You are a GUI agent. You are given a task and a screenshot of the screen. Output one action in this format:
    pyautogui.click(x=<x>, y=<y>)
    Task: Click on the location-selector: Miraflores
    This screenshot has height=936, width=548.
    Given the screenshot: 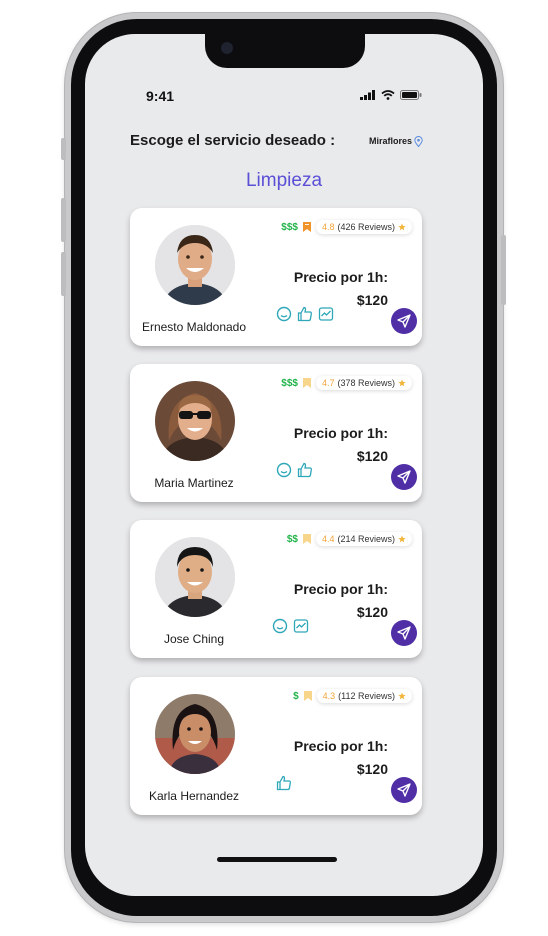 What is the action you would take?
    pyautogui.click(x=396, y=141)
    